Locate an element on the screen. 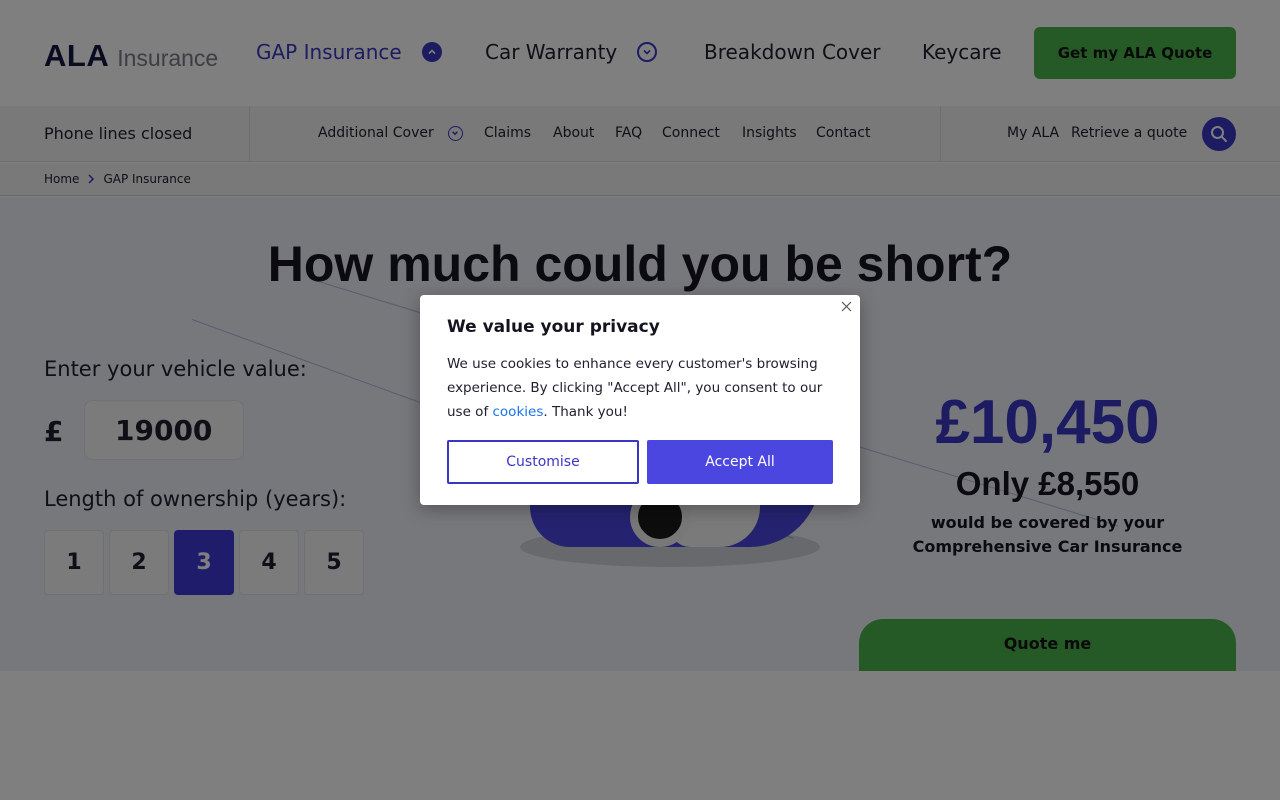 This screenshot has height=800, width=1280. modal-body-text: . Thank you! is located at coordinates (585, 412).